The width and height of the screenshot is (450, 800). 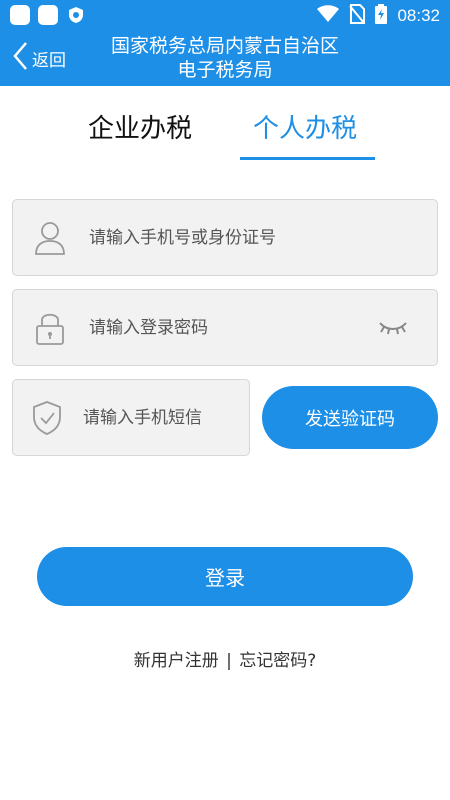 I want to click on title-line-1: 国家税务总局内蒙古自治区, so click(x=224, y=46).